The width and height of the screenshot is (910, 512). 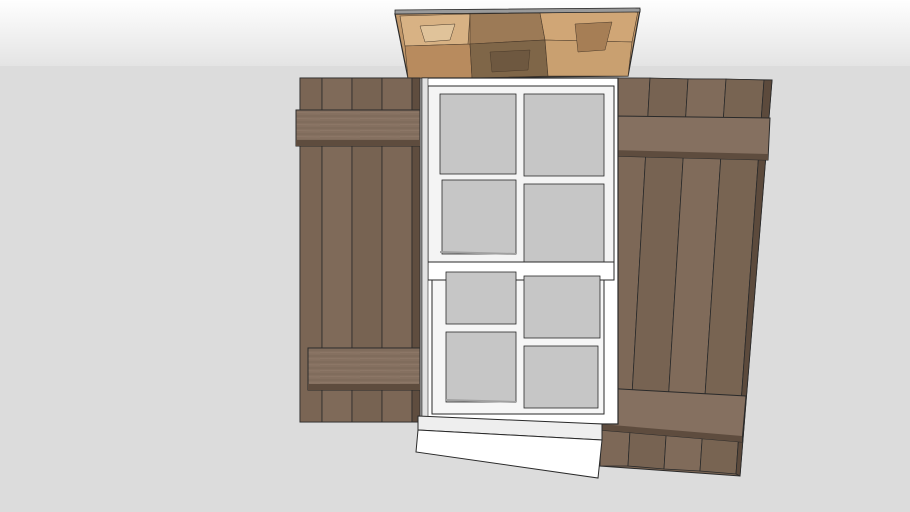 I want to click on upper-pane-top-left, so click(x=478, y=134).